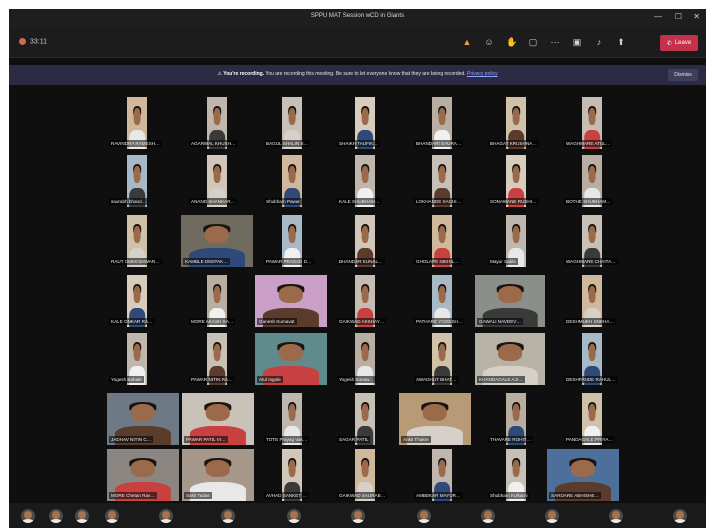  Describe the element at coordinates (38, 42) in the screenshot. I see `timer-text: 33:11` at that location.